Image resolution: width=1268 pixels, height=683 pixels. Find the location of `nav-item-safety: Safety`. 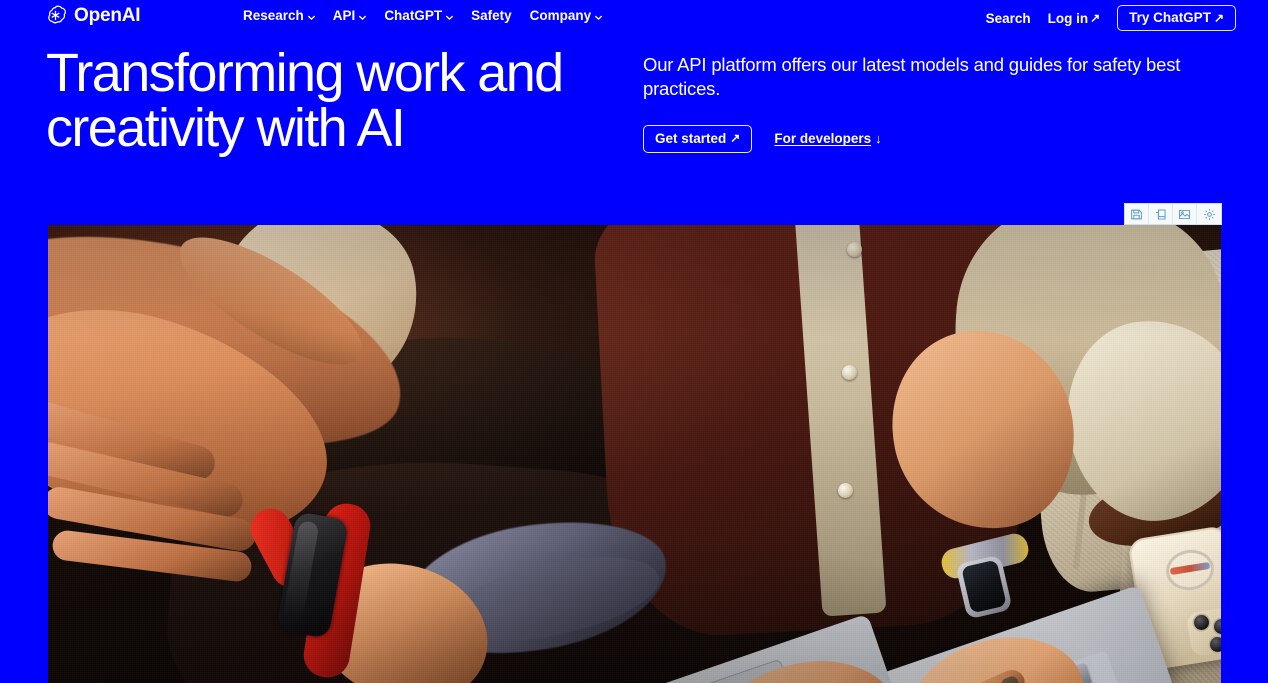

nav-item-safety: Safety is located at coordinates (491, 15).